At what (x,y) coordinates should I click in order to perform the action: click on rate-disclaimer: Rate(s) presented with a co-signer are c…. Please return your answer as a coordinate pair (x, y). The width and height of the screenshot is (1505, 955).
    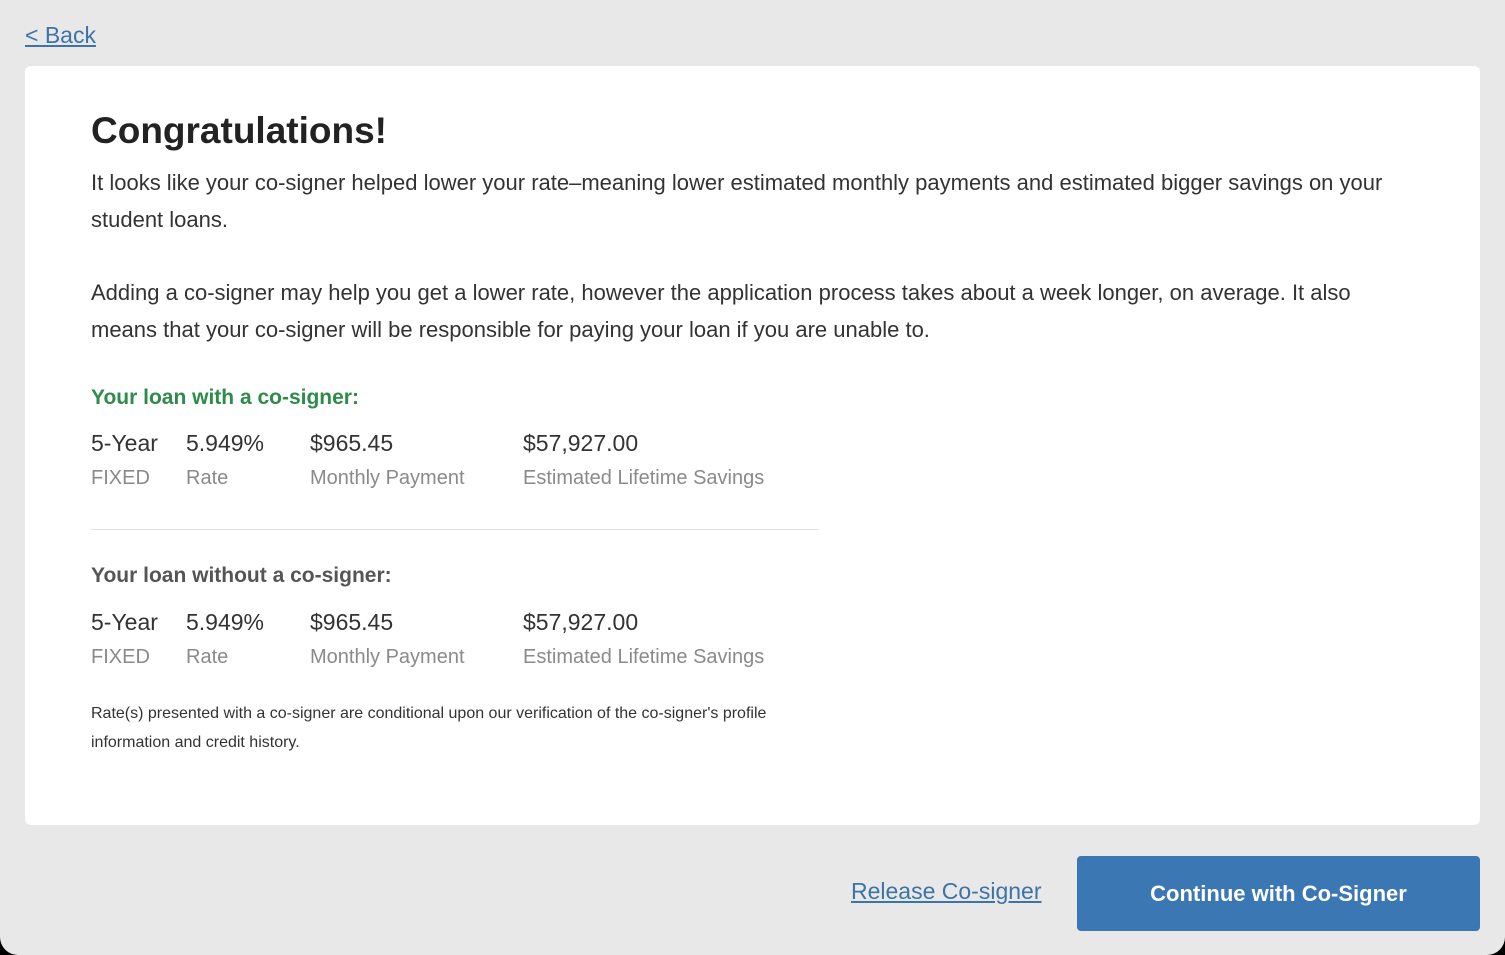
    Looking at the image, I should click on (429, 728).